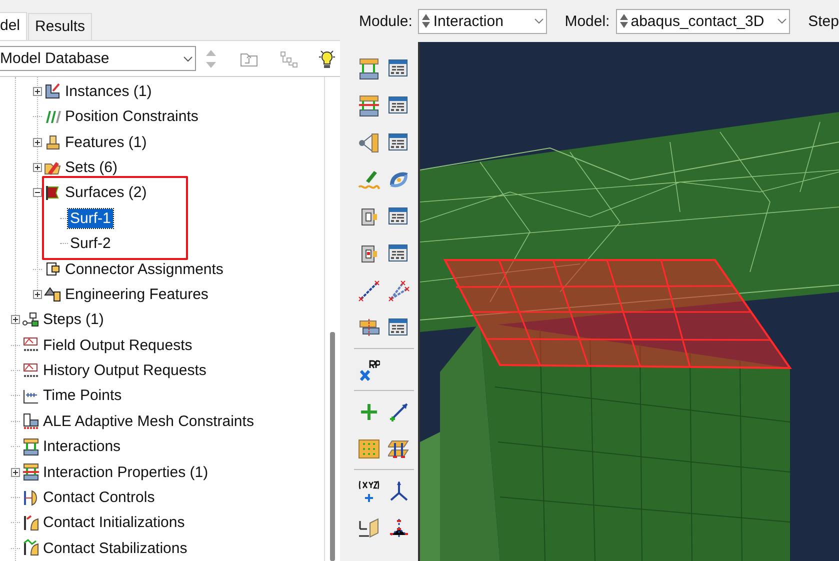 This screenshot has width=839, height=561. I want to click on tree-item: Interaction Properties (1), so click(125, 472).